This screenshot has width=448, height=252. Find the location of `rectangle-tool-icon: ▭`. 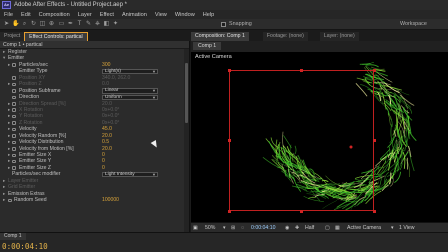

rectangle-tool-icon: ▭ is located at coordinates (61, 24).